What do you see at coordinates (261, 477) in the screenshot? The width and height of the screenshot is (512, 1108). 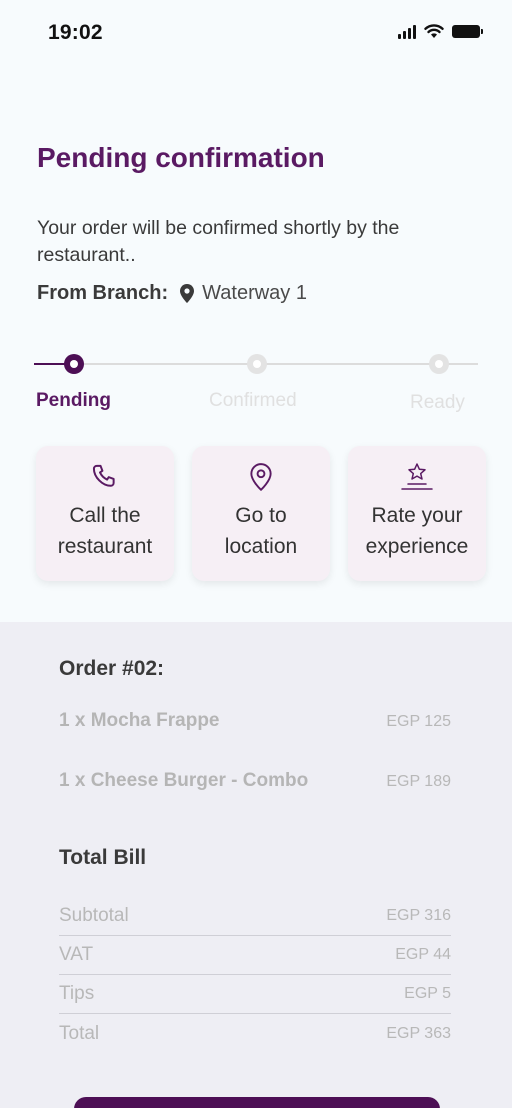 I see `location-pin-icon` at bounding box center [261, 477].